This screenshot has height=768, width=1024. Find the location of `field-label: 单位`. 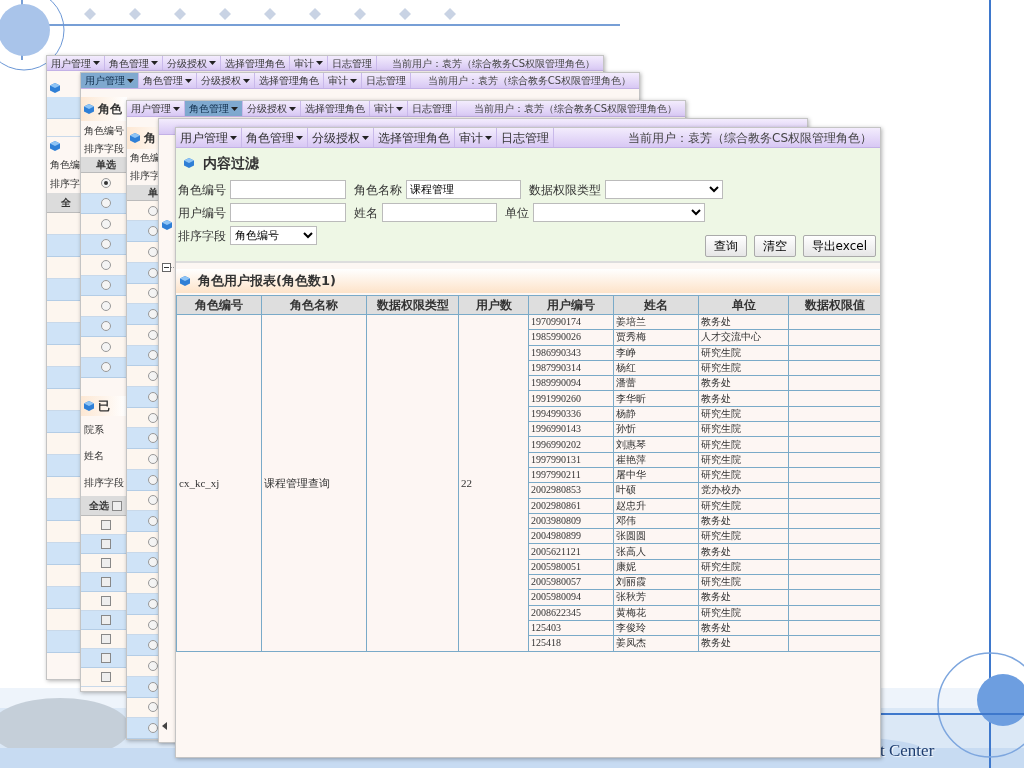

field-label: 单位 is located at coordinates (517, 213).